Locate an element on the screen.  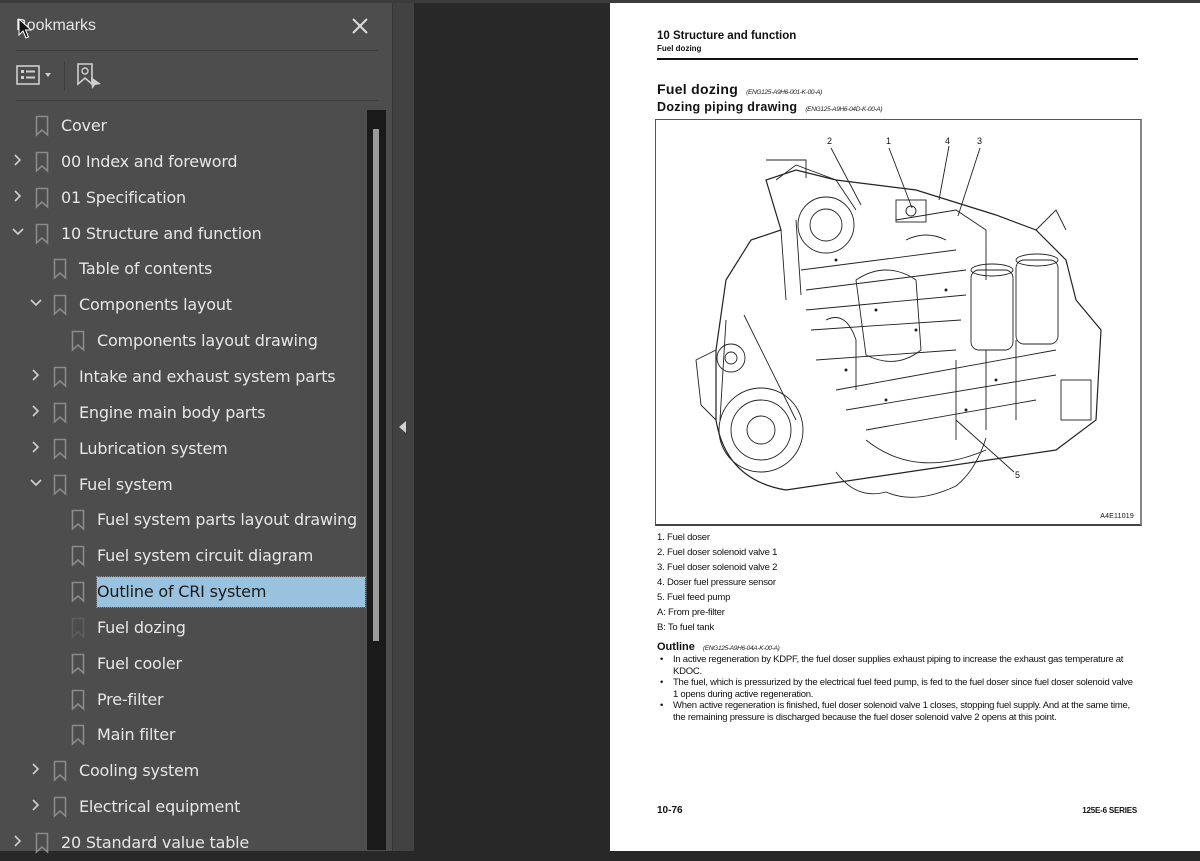
find-current-bookmark-icon is located at coordinates (89, 76).